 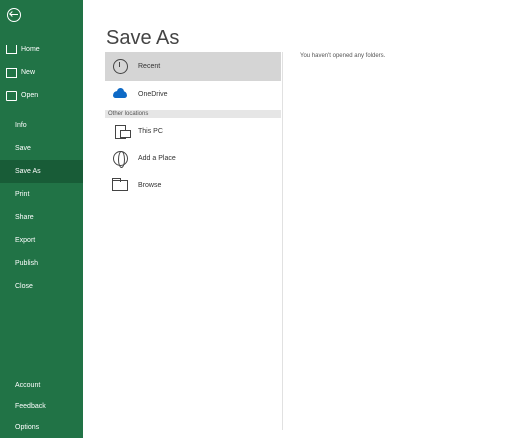 I want to click on sidebar-item-open: Open, so click(x=41, y=95).